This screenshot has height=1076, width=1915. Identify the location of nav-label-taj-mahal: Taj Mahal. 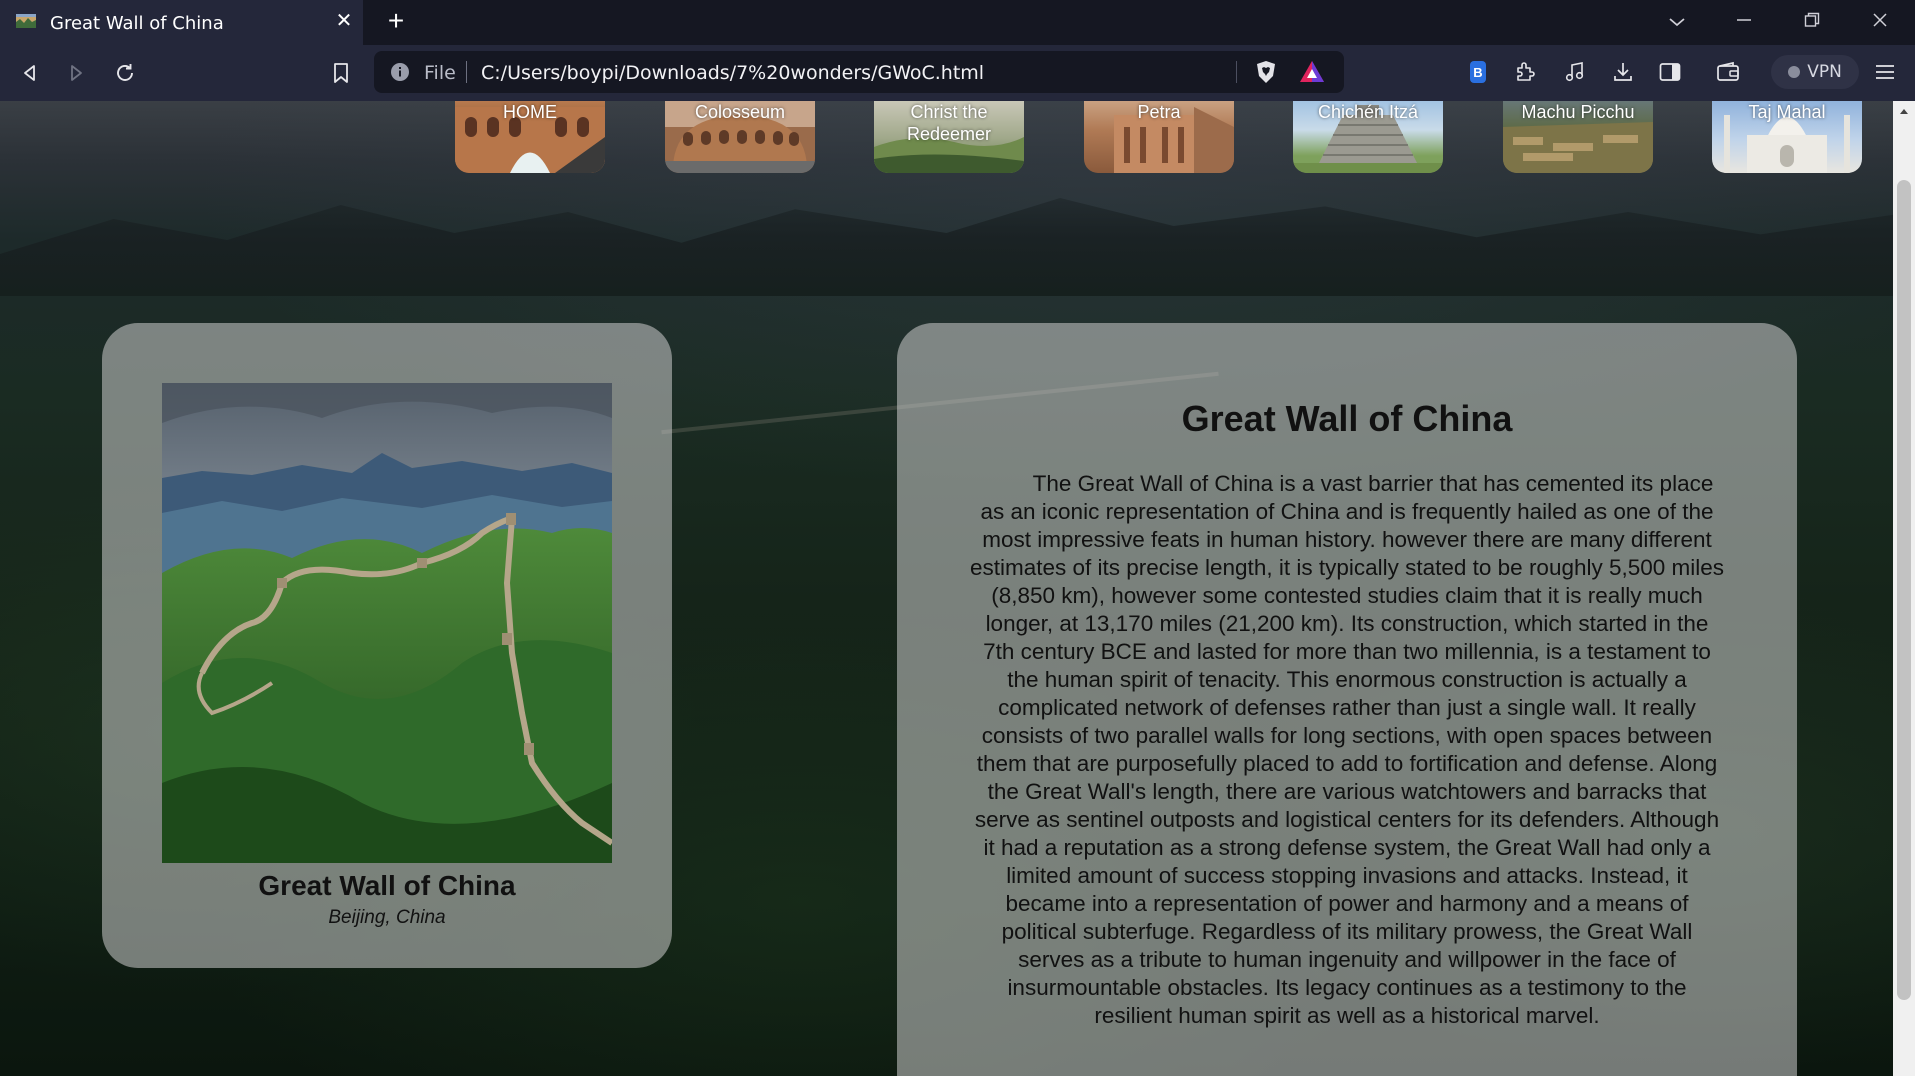
(1787, 112).